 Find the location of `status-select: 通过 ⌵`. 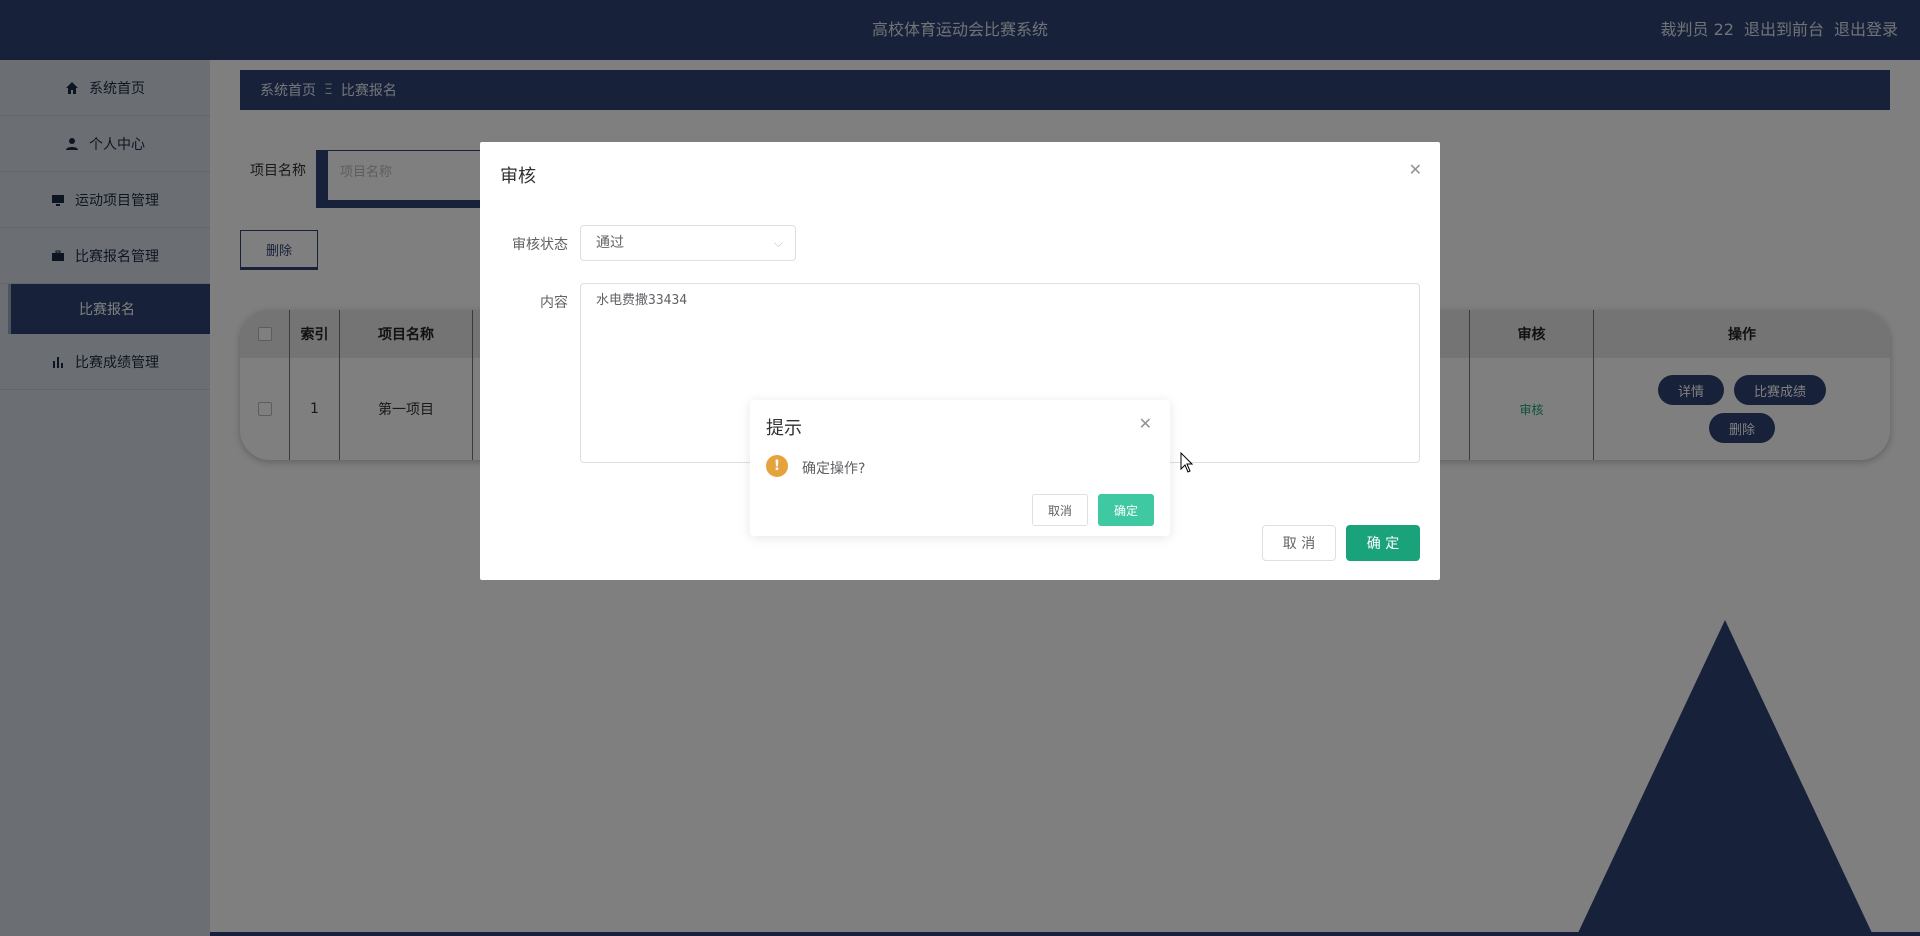

status-select: 通过 ⌵ is located at coordinates (688, 243).